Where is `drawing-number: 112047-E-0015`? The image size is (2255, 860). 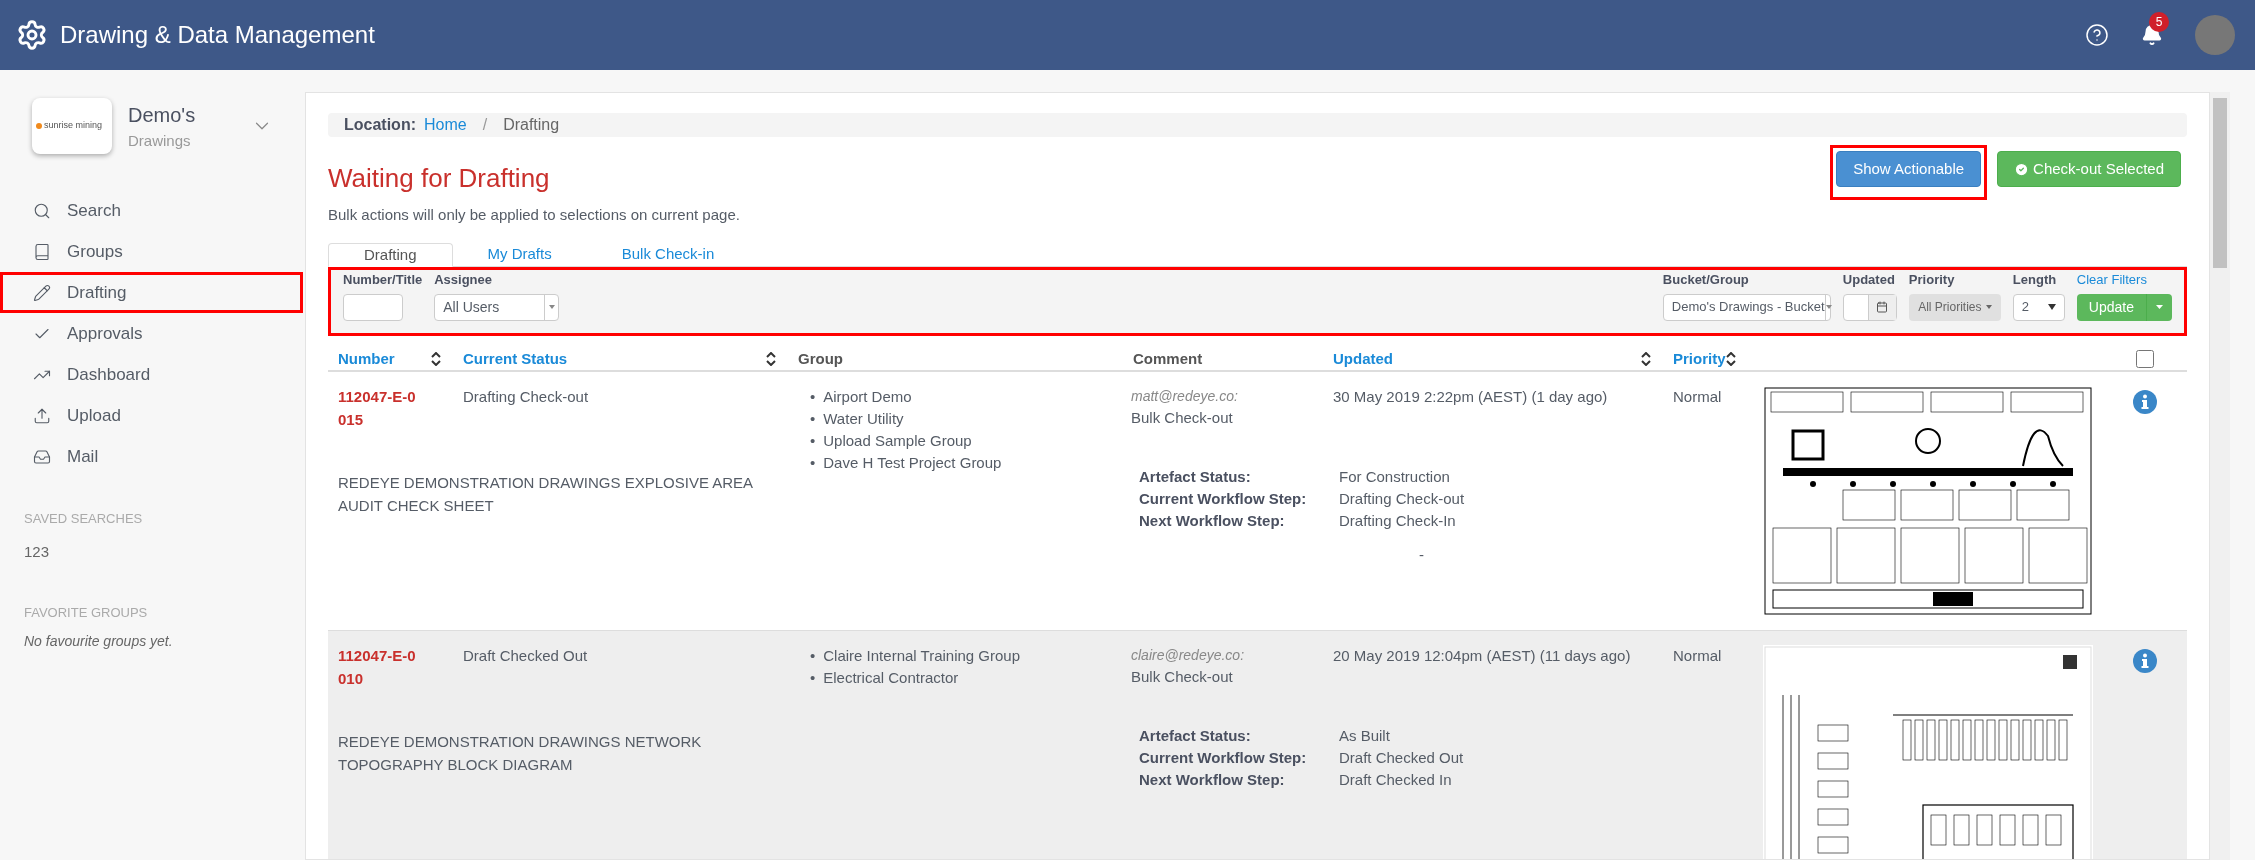
drawing-number: 112047-E-0015 is located at coordinates (378, 408).